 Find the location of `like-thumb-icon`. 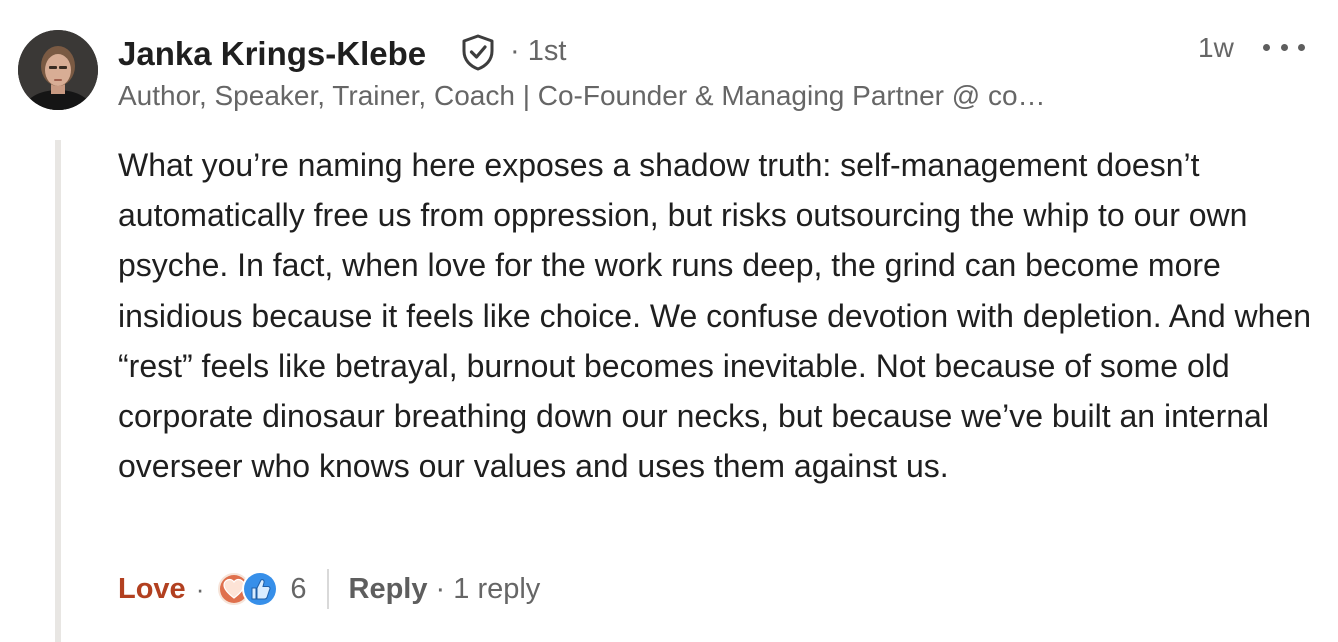

like-thumb-icon is located at coordinates (260, 589).